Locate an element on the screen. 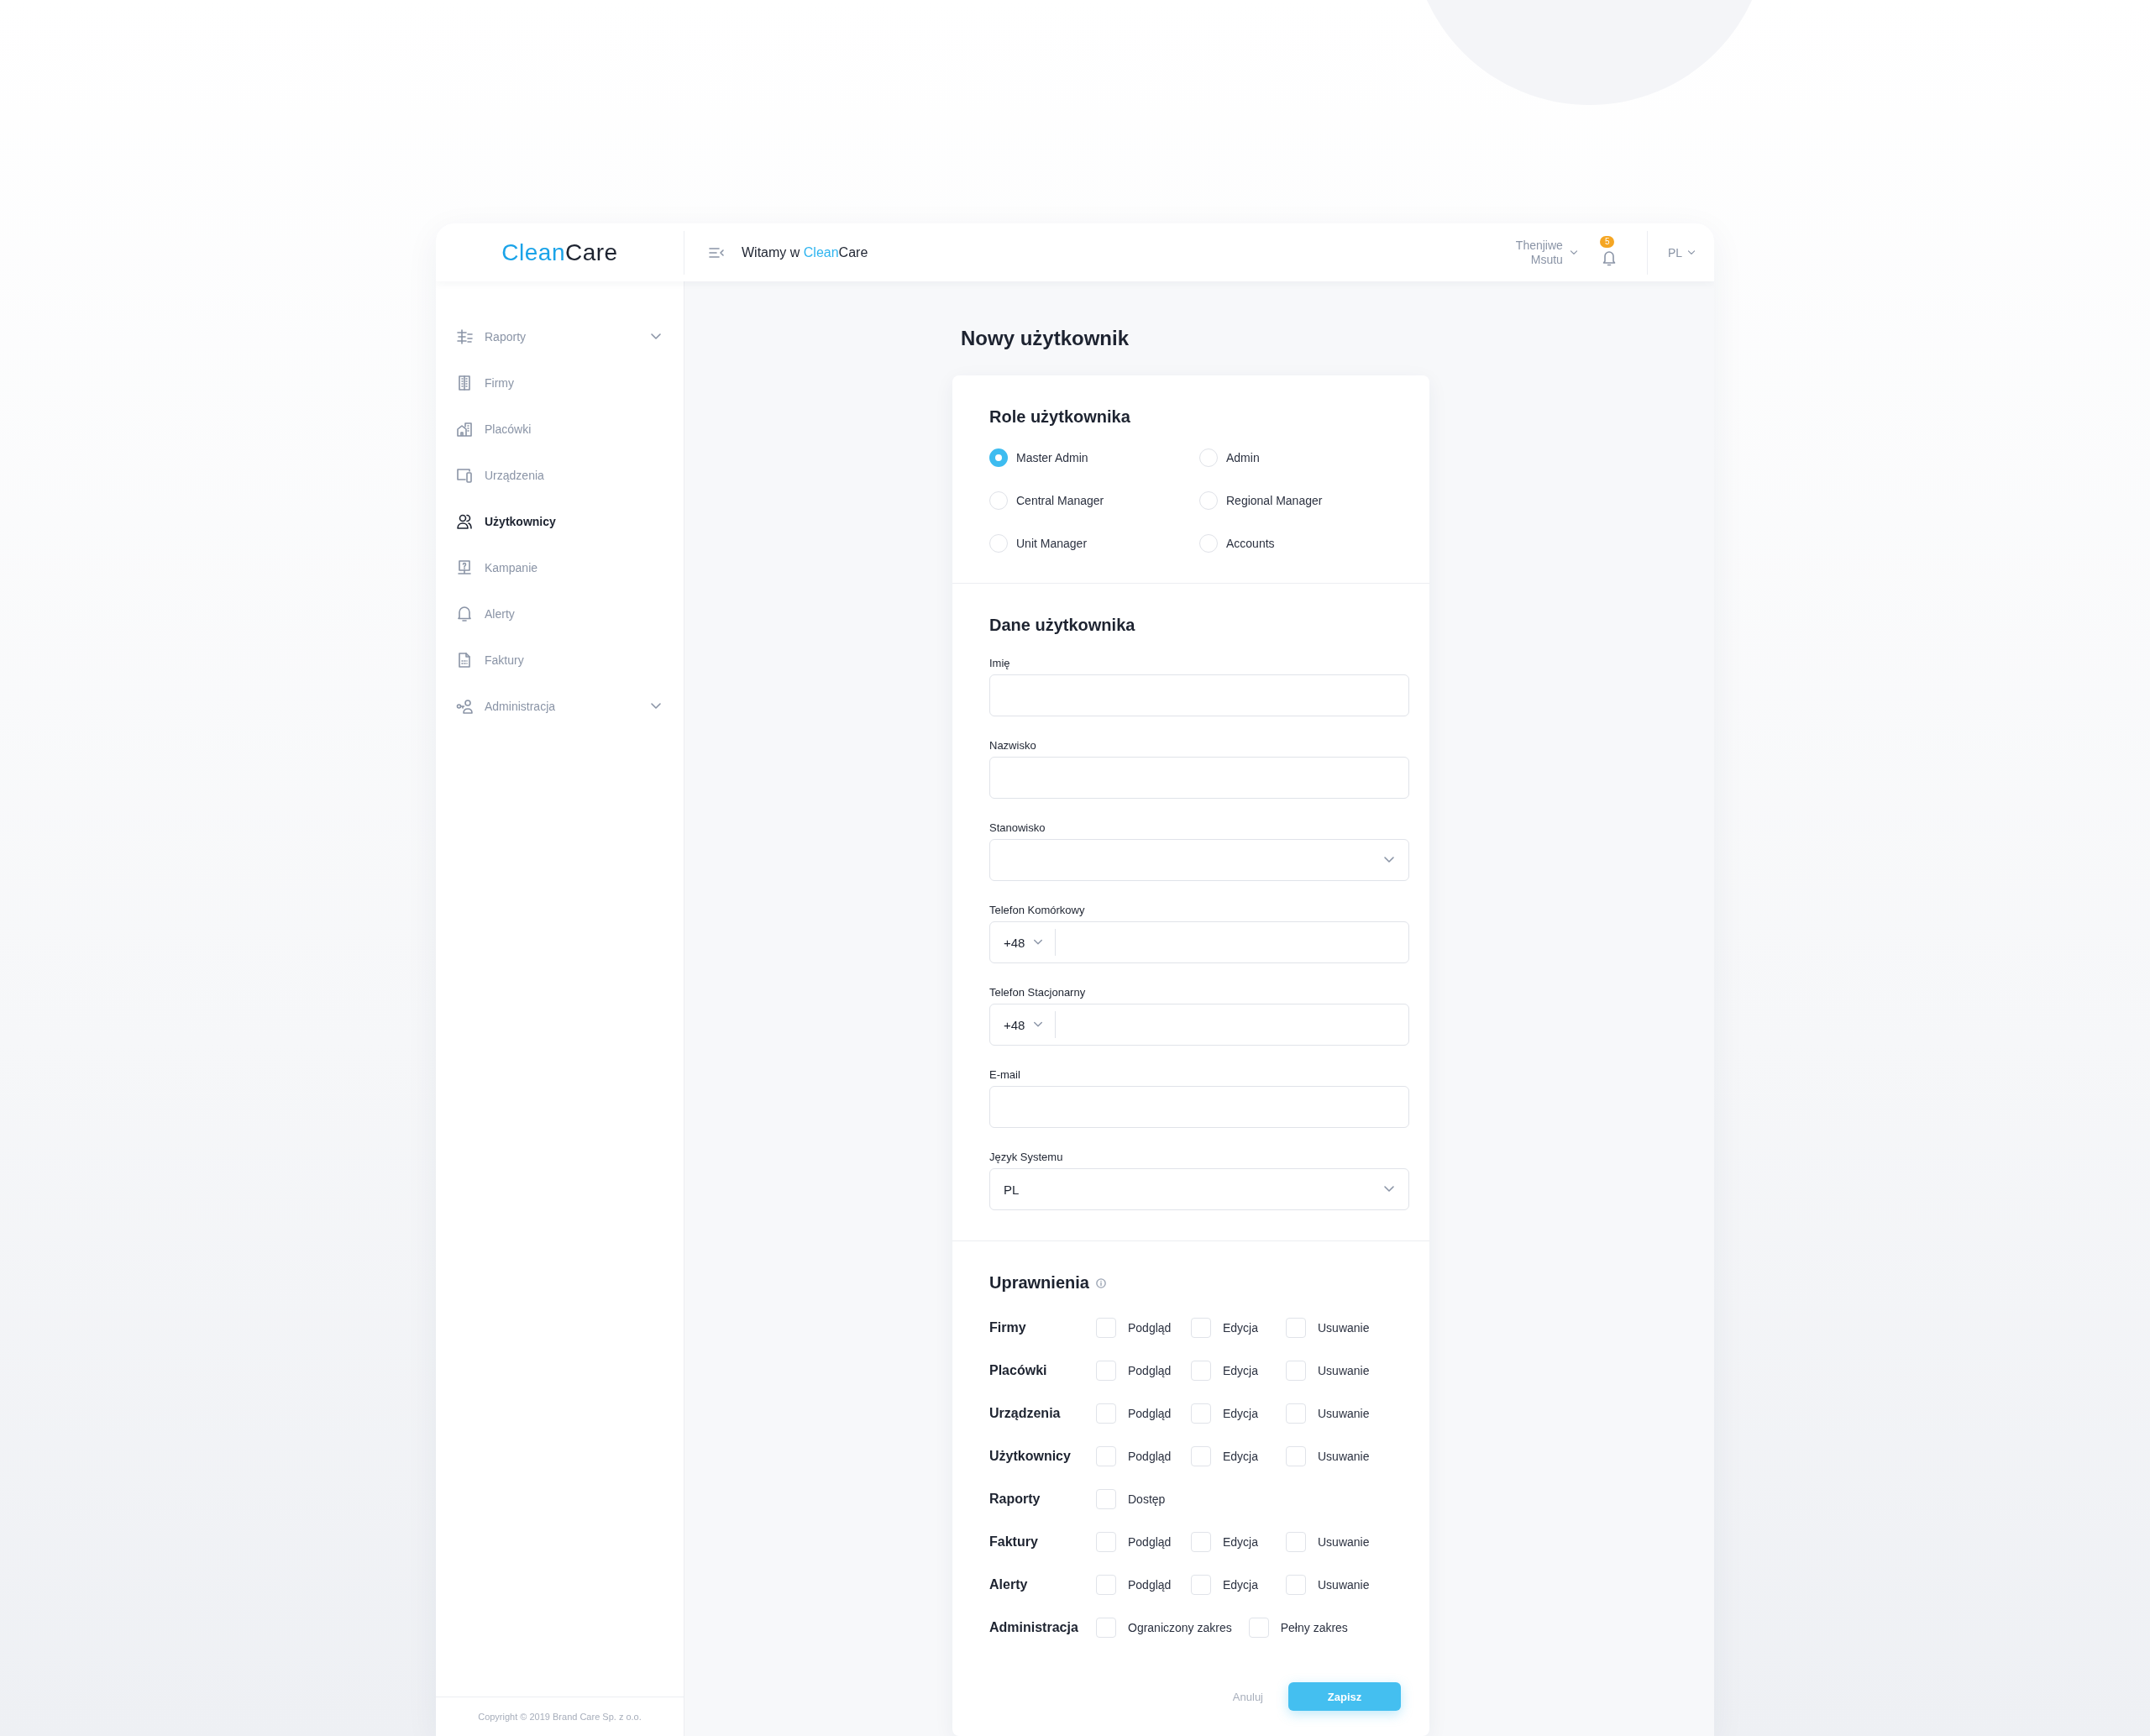 The width and height of the screenshot is (2150, 1736). info-icon is located at coordinates (1100, 1282).